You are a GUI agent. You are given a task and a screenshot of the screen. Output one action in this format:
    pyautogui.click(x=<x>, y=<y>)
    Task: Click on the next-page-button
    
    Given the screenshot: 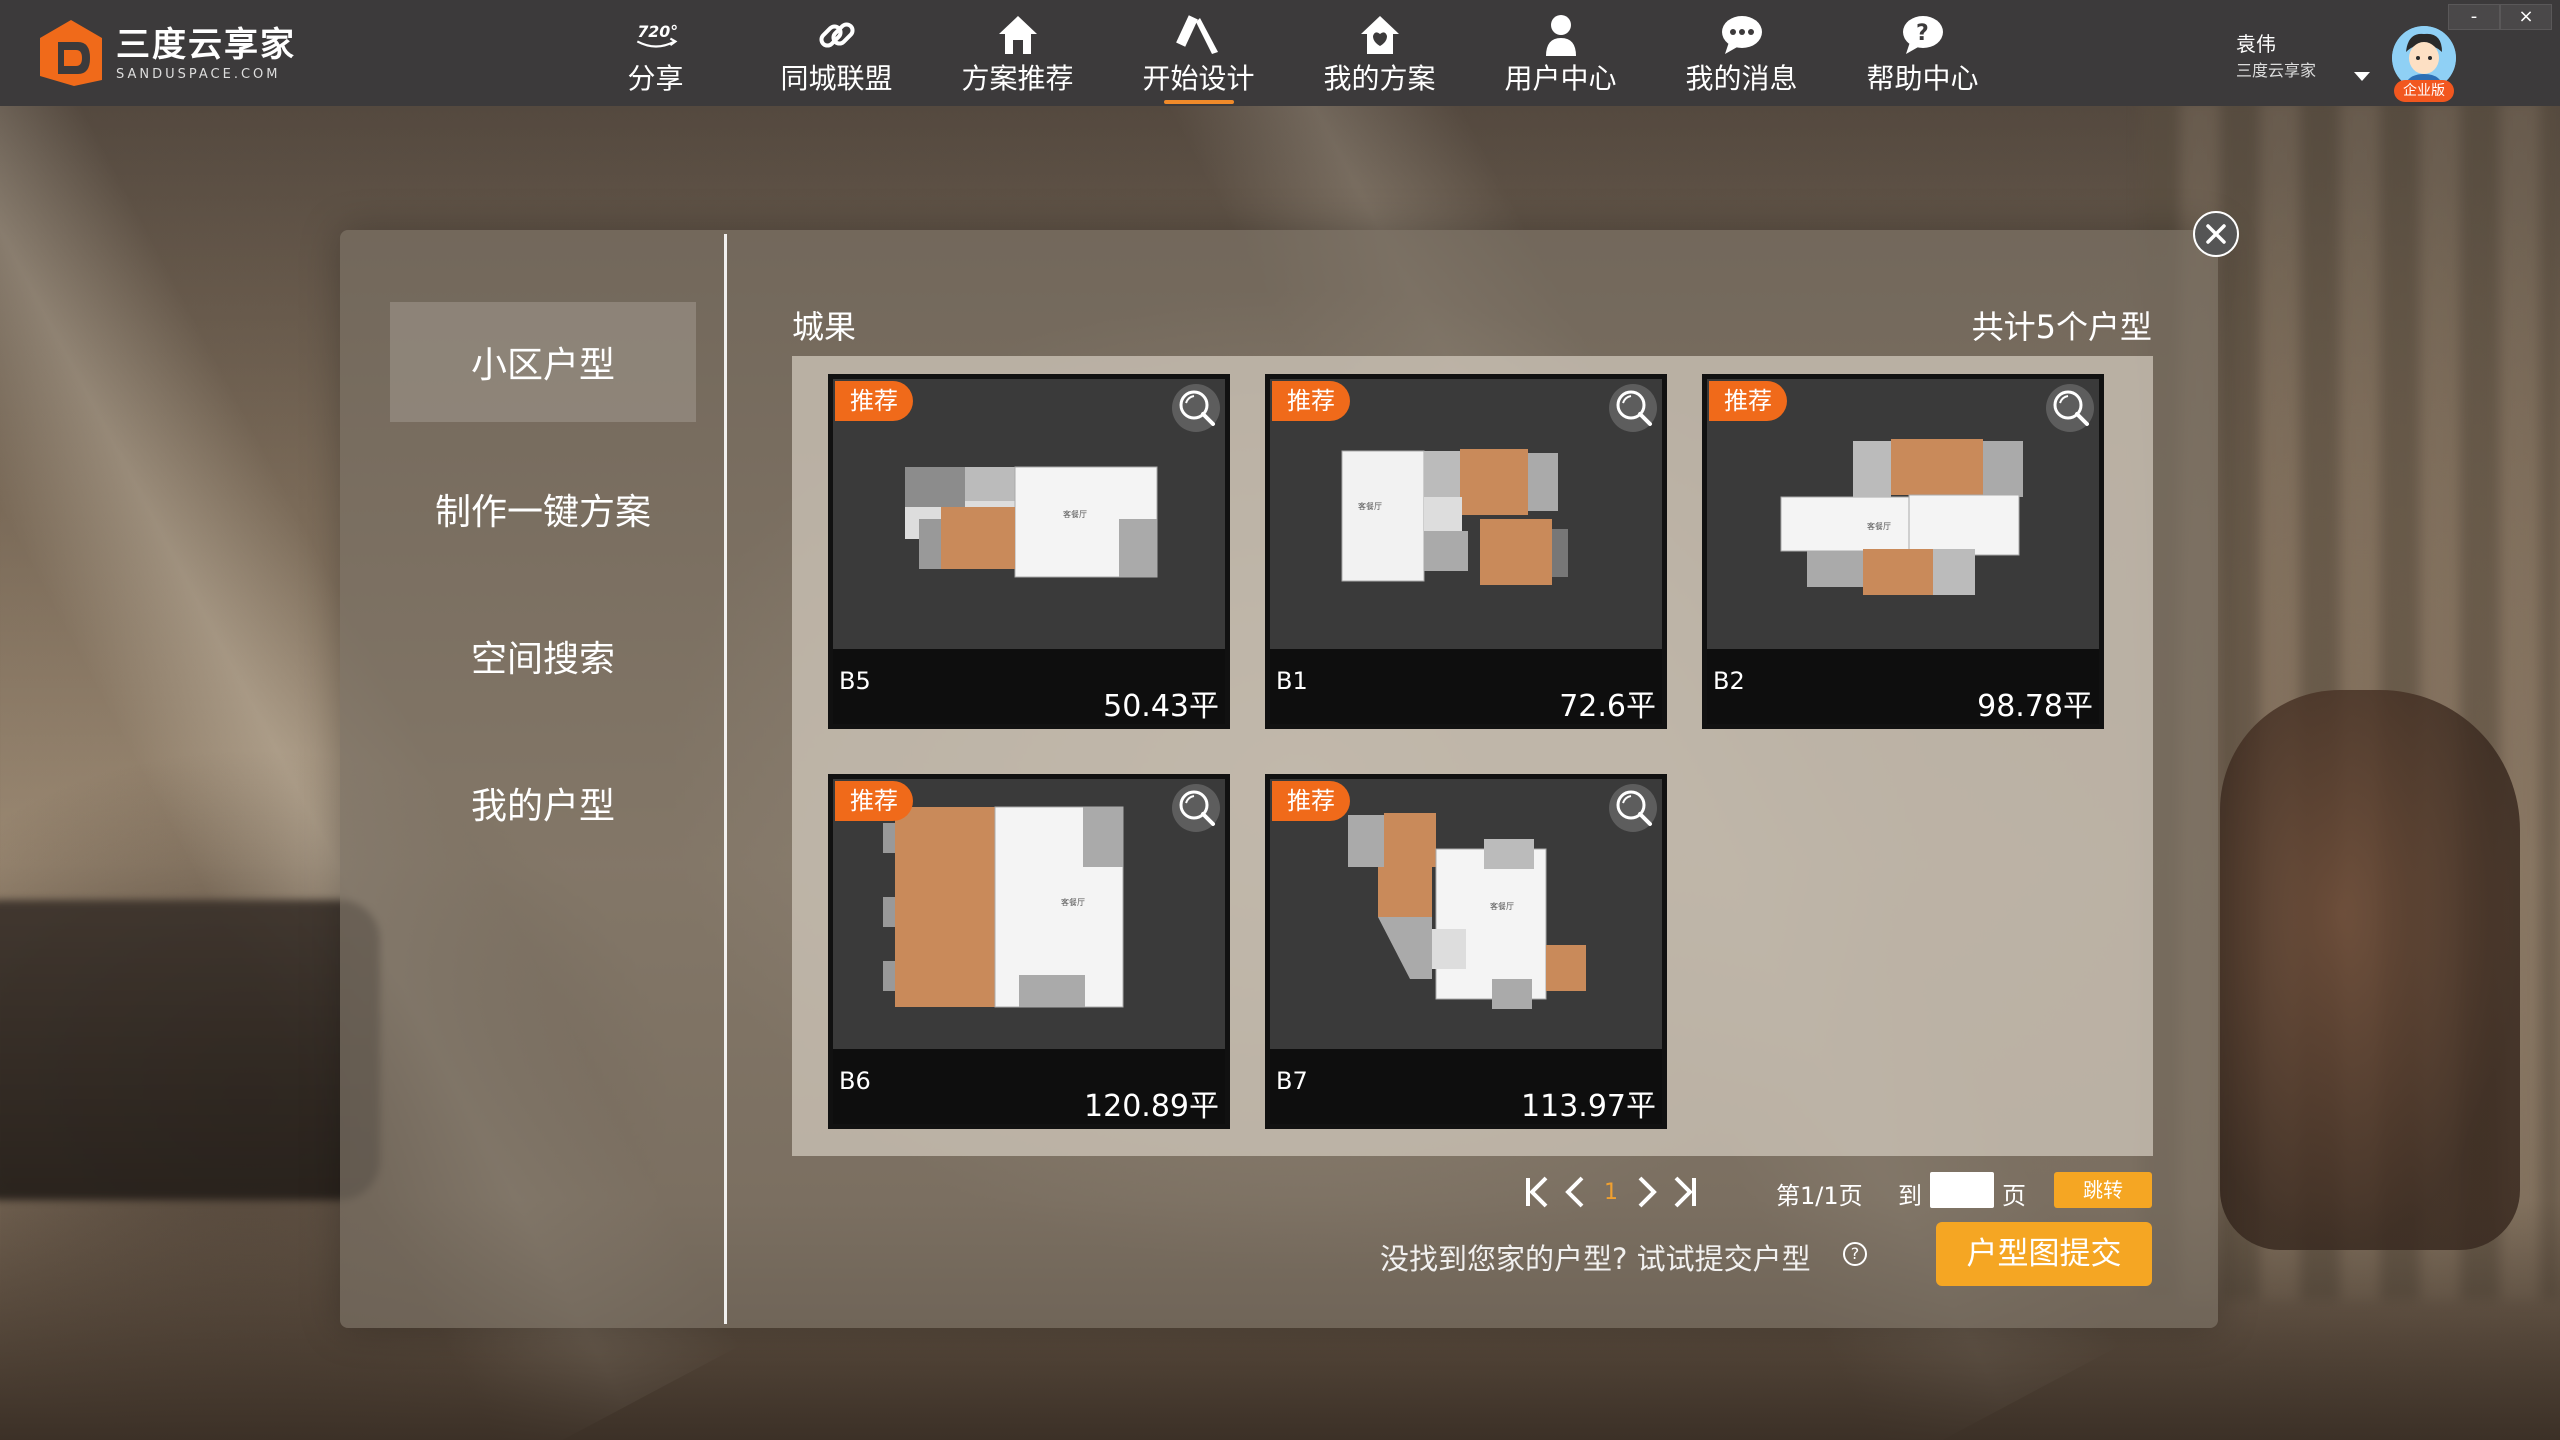 What is the action you would take?
    pyautogui.click(x=1647, y=1192)
    